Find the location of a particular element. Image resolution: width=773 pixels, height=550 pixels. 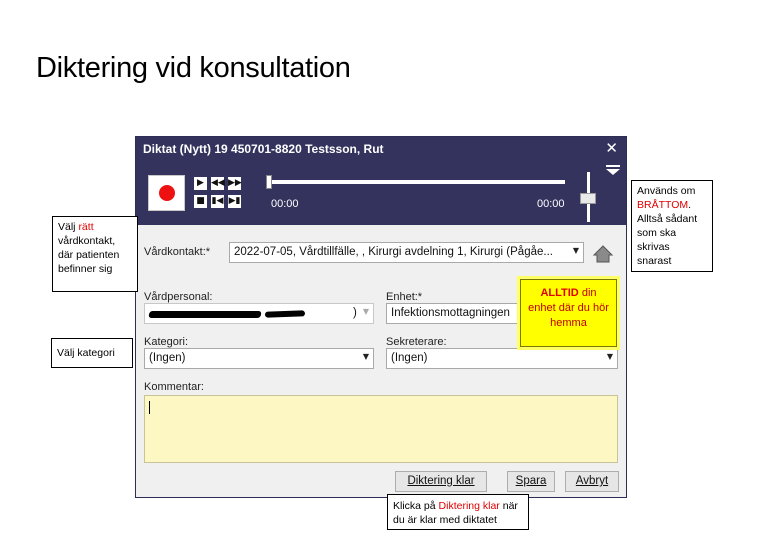

dictation-player: ▶ ◀◀ ▶▶ ■ ▮◀ ▶▮ 00:00 00:00 is located at coordinates (381, 193).